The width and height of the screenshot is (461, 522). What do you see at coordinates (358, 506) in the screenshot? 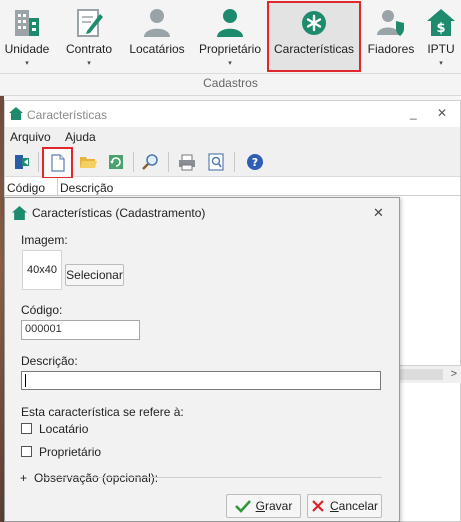
I see `cancel-label: ancelar` at bounding box center [358, 506].